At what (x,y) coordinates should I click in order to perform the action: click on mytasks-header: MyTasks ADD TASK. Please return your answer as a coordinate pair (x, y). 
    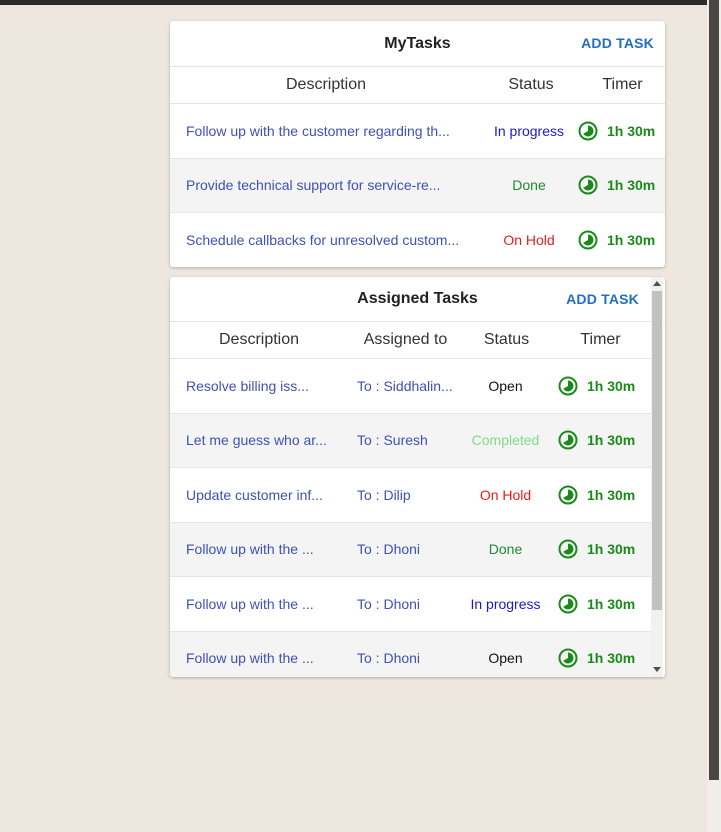
    Looking at the image, I should click on (417, 44).